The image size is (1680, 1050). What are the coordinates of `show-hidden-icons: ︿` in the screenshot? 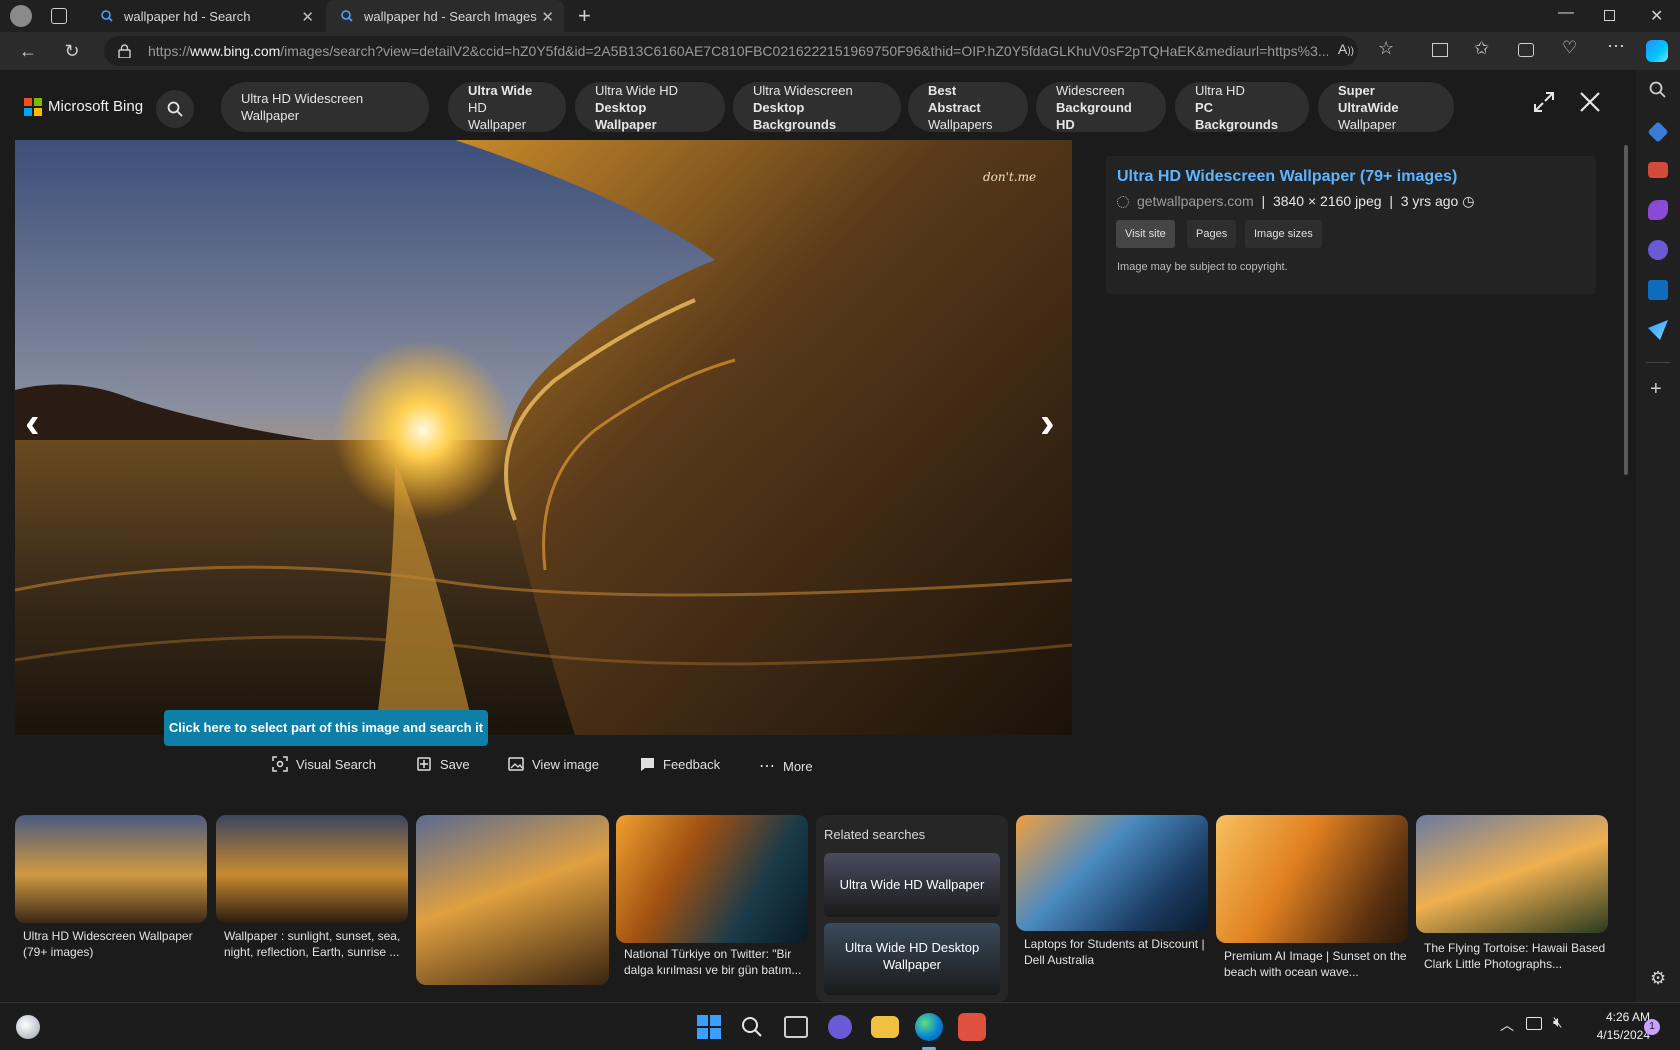 It's located at (1507, 1025).